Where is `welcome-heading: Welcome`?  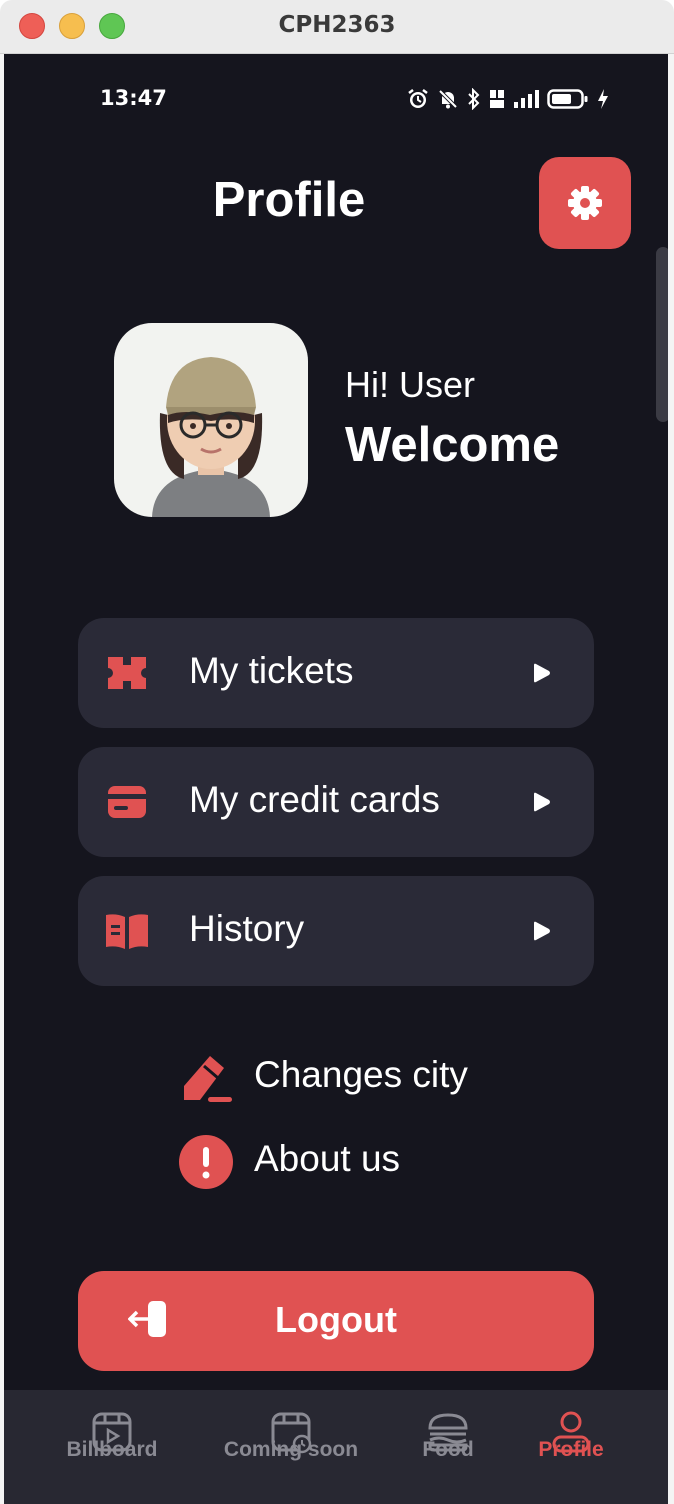 welcome-heading: Welcome is located at coordinates (452, 445).